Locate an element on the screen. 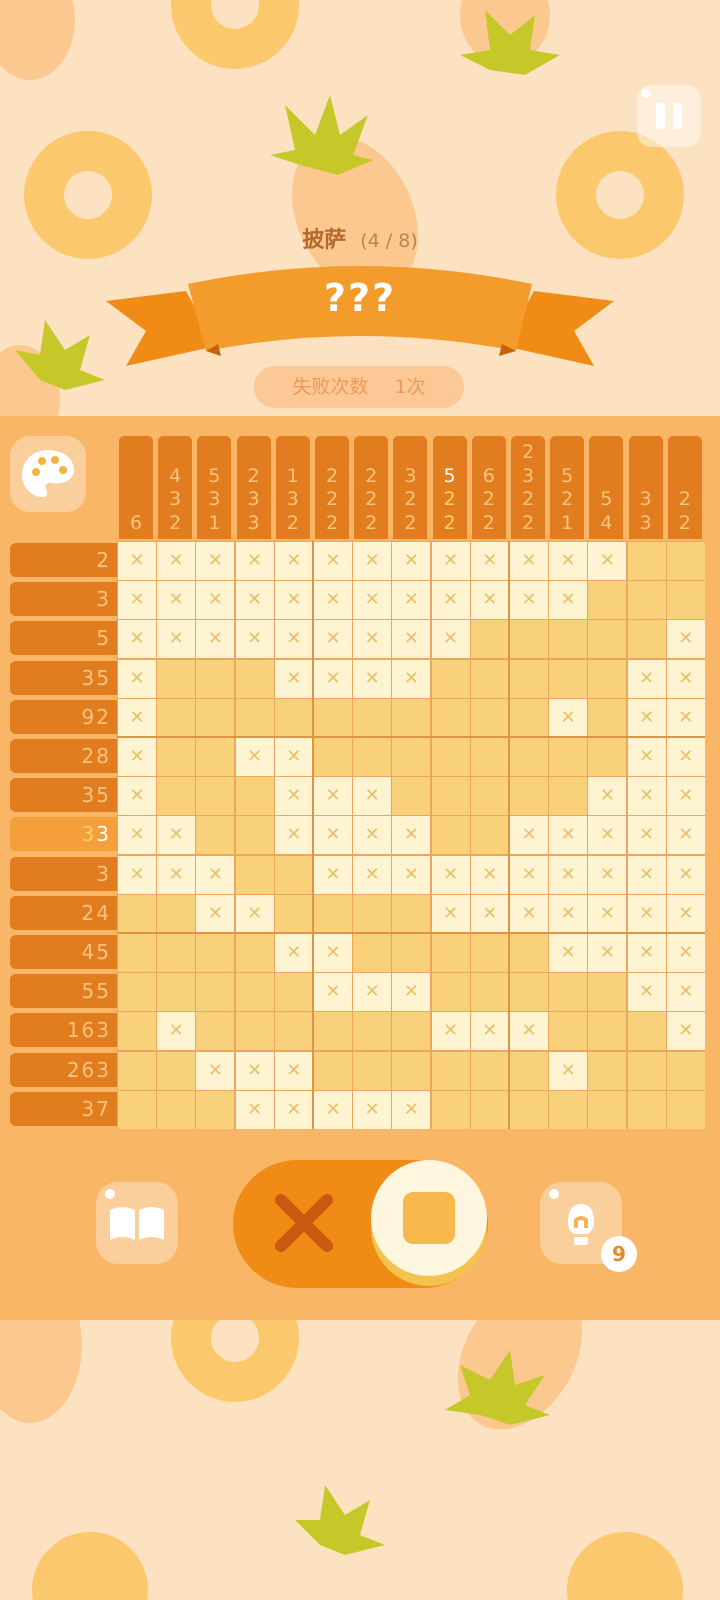  toggle-knob is located at coordinates (429, 1218).